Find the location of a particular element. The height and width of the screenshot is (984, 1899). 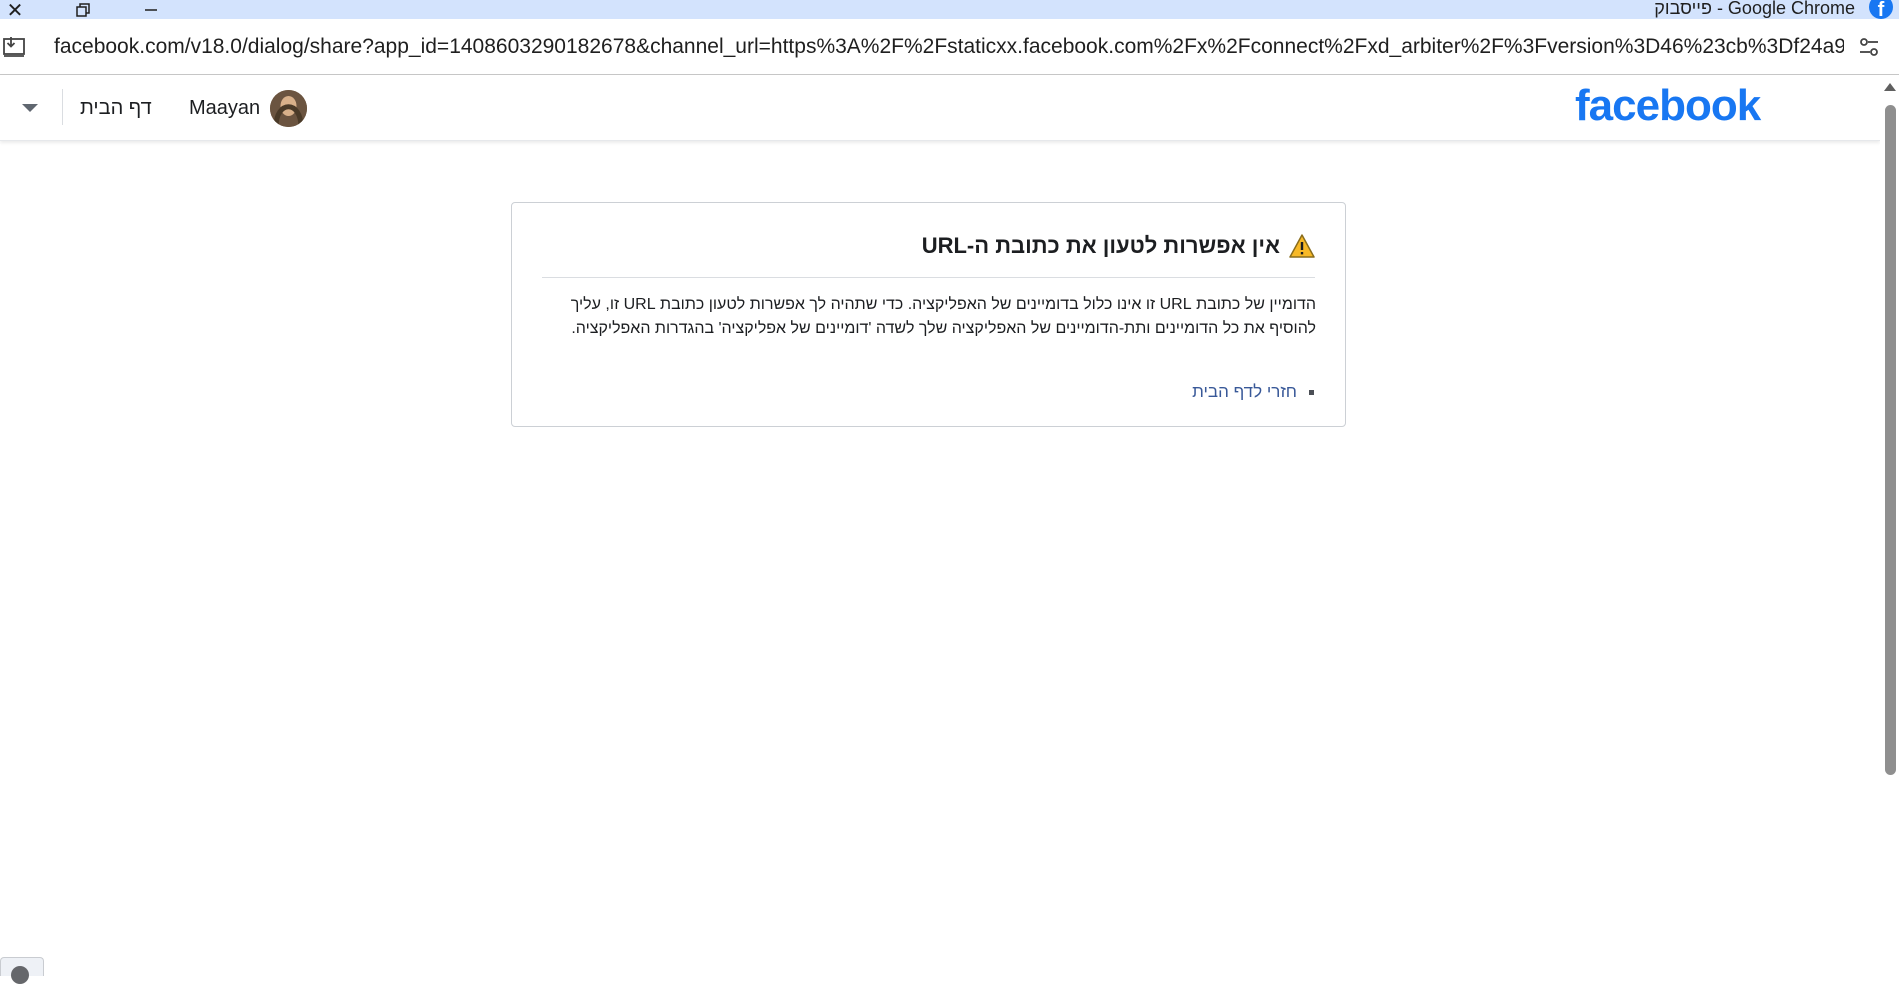

warning-icon is located at coordinates (1302, 246).